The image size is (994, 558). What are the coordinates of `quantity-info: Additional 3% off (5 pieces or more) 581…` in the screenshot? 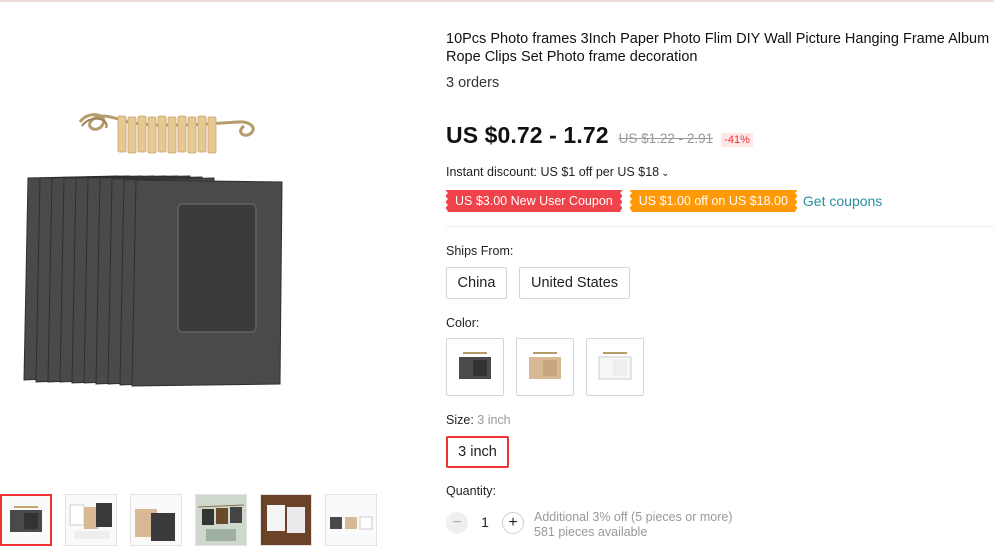 It's located at (633, 525).